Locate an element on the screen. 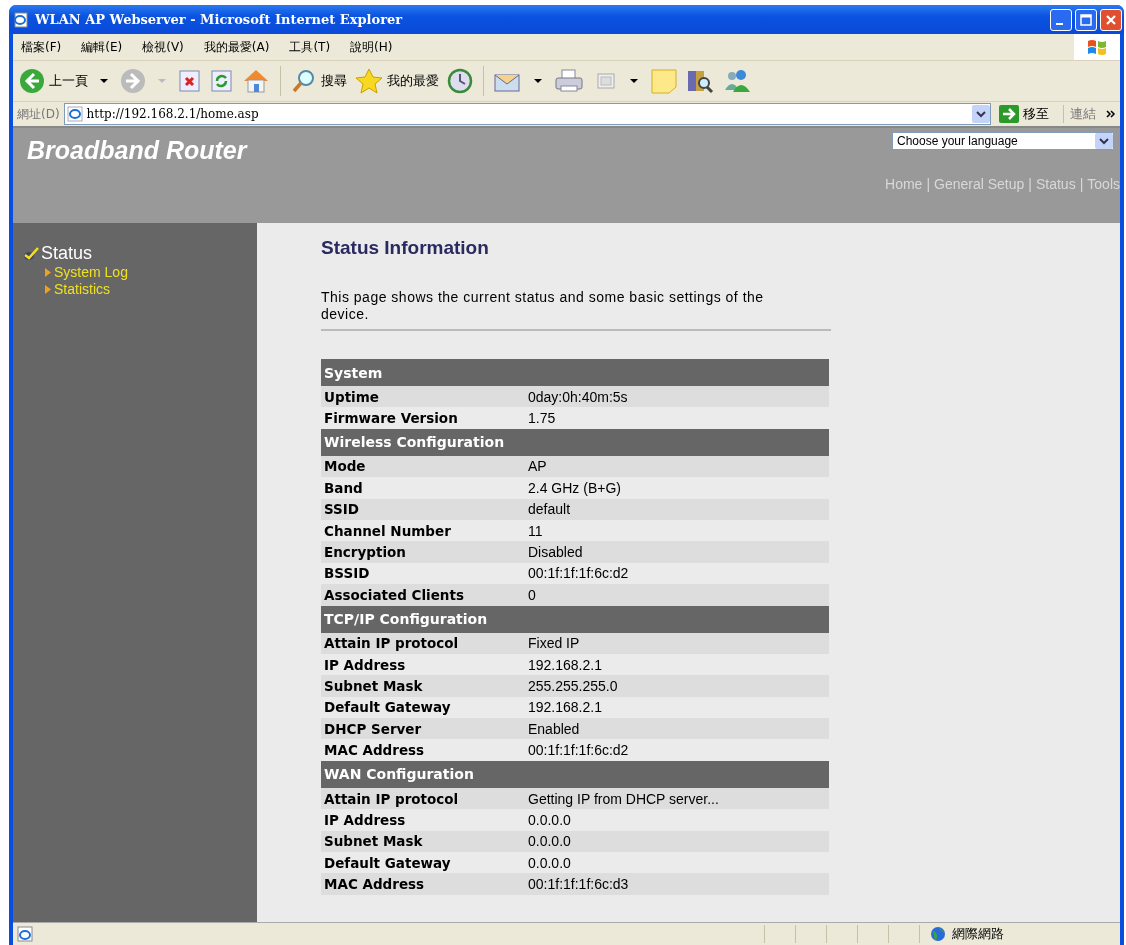 The width and height of the screenshot is (1126, 945). favorites-button: 我的最愛 is located at coordinates (397, 81).